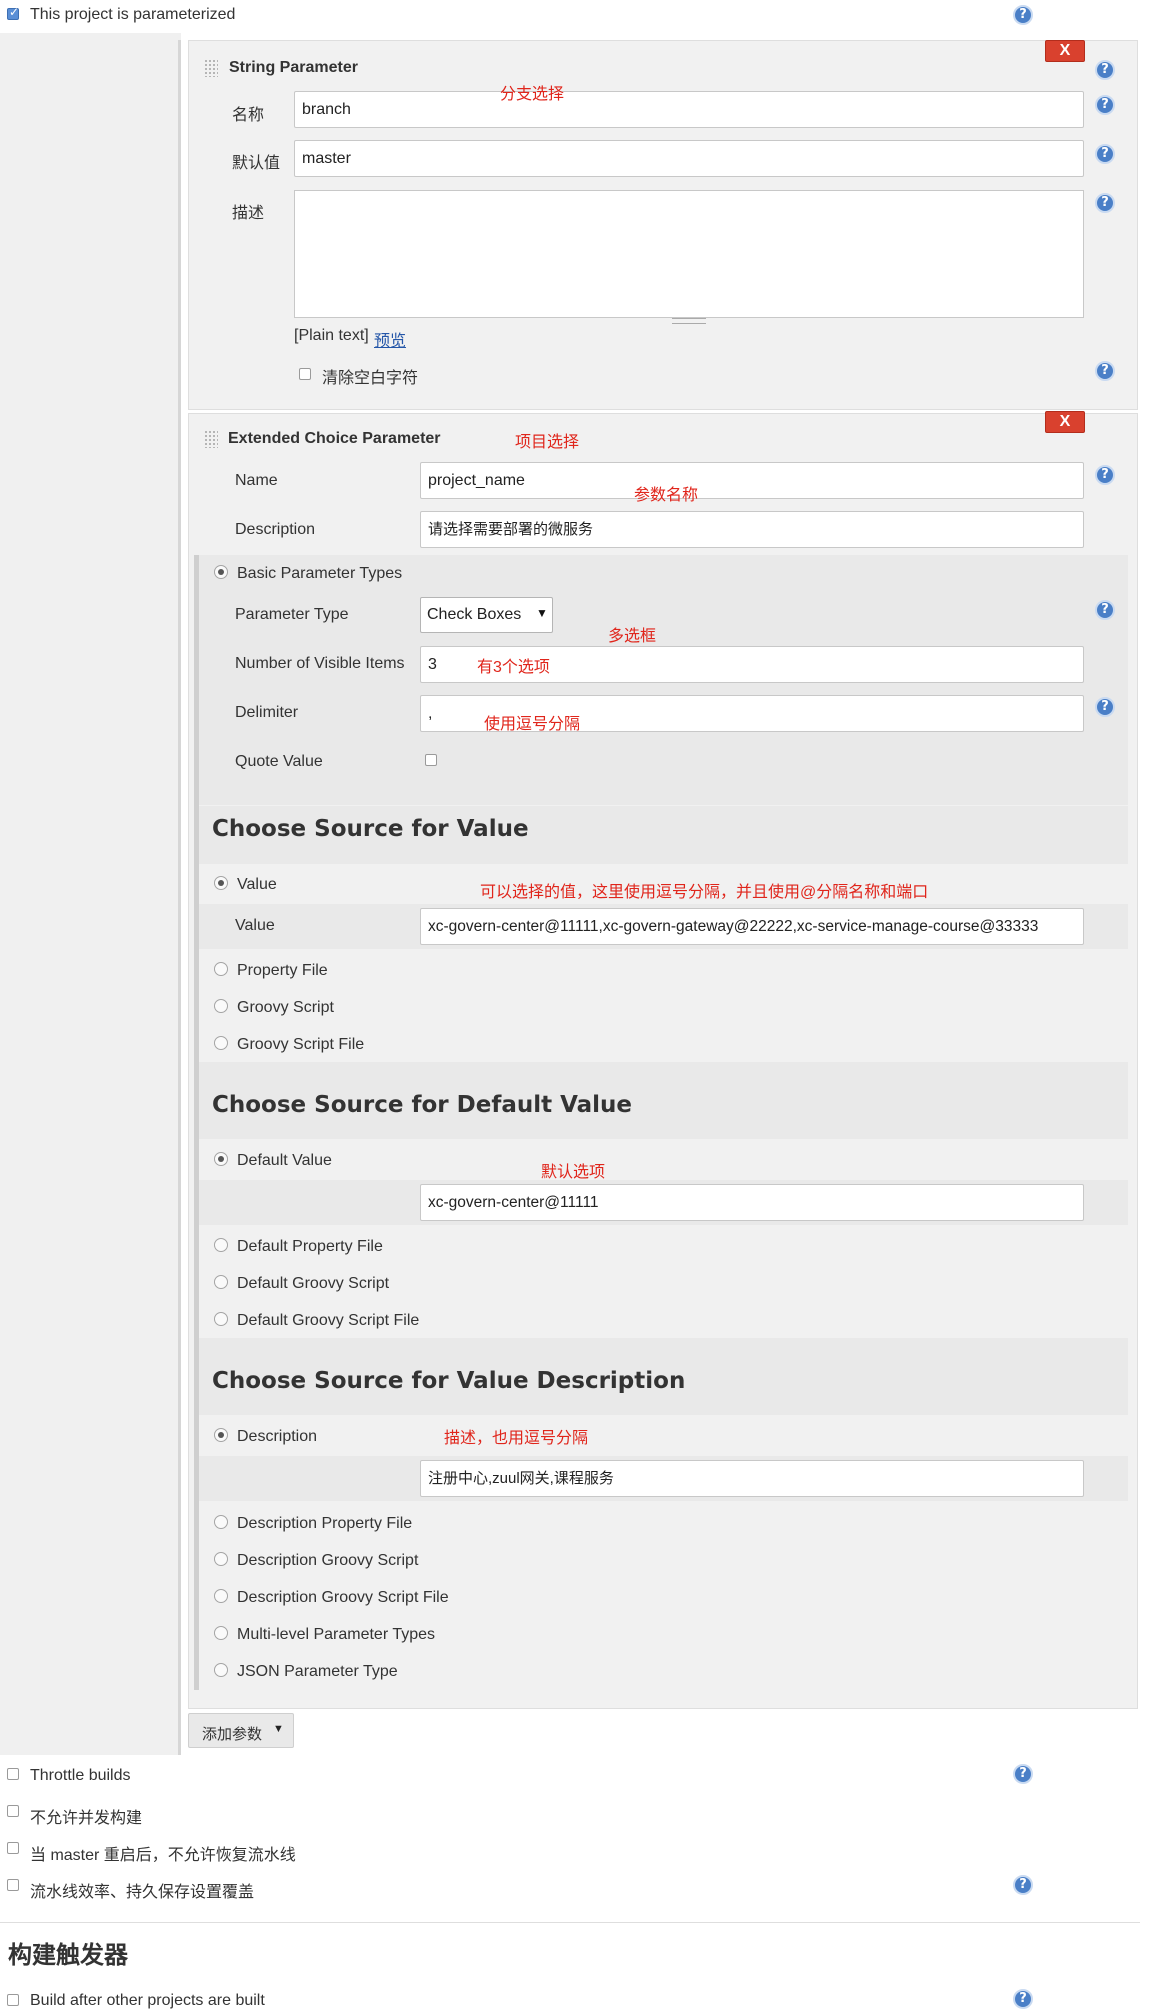 This screenshot has height=2010, width=1149. Describe the element at coordinates (317, 1671) in the screenshot. I see `json-type-label: JSON Parameter Type` at that location.